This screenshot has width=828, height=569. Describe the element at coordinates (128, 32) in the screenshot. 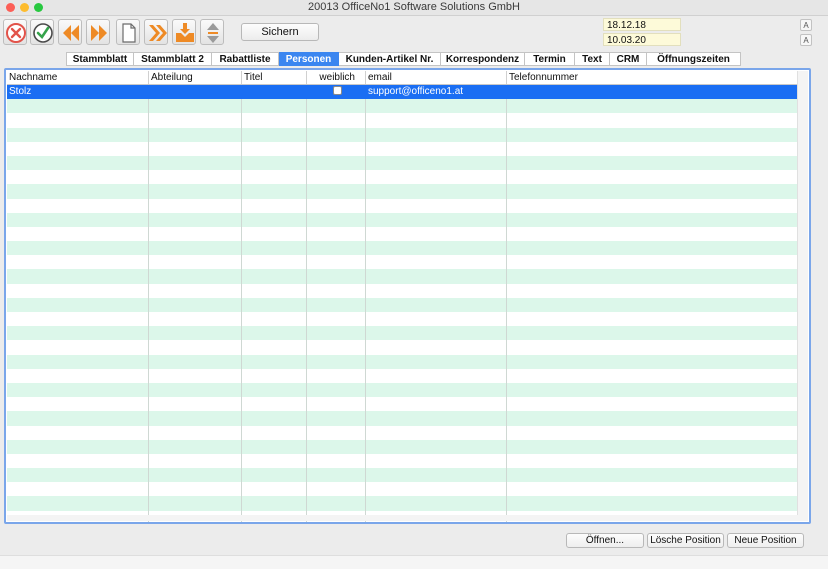

I see `new-document-button` at that location.